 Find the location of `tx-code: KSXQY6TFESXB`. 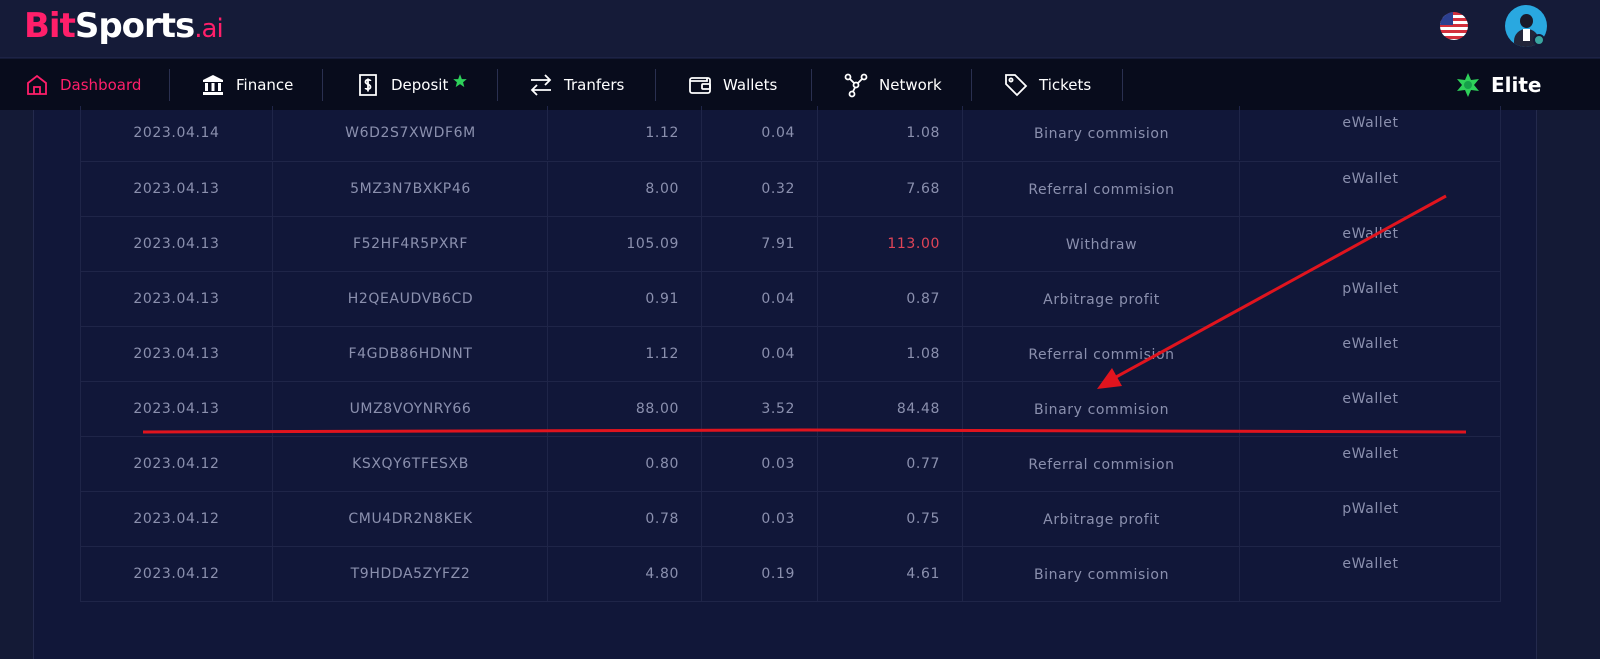

tx-code: KSXQY6TFESXB is located at coordinates (411, 464).